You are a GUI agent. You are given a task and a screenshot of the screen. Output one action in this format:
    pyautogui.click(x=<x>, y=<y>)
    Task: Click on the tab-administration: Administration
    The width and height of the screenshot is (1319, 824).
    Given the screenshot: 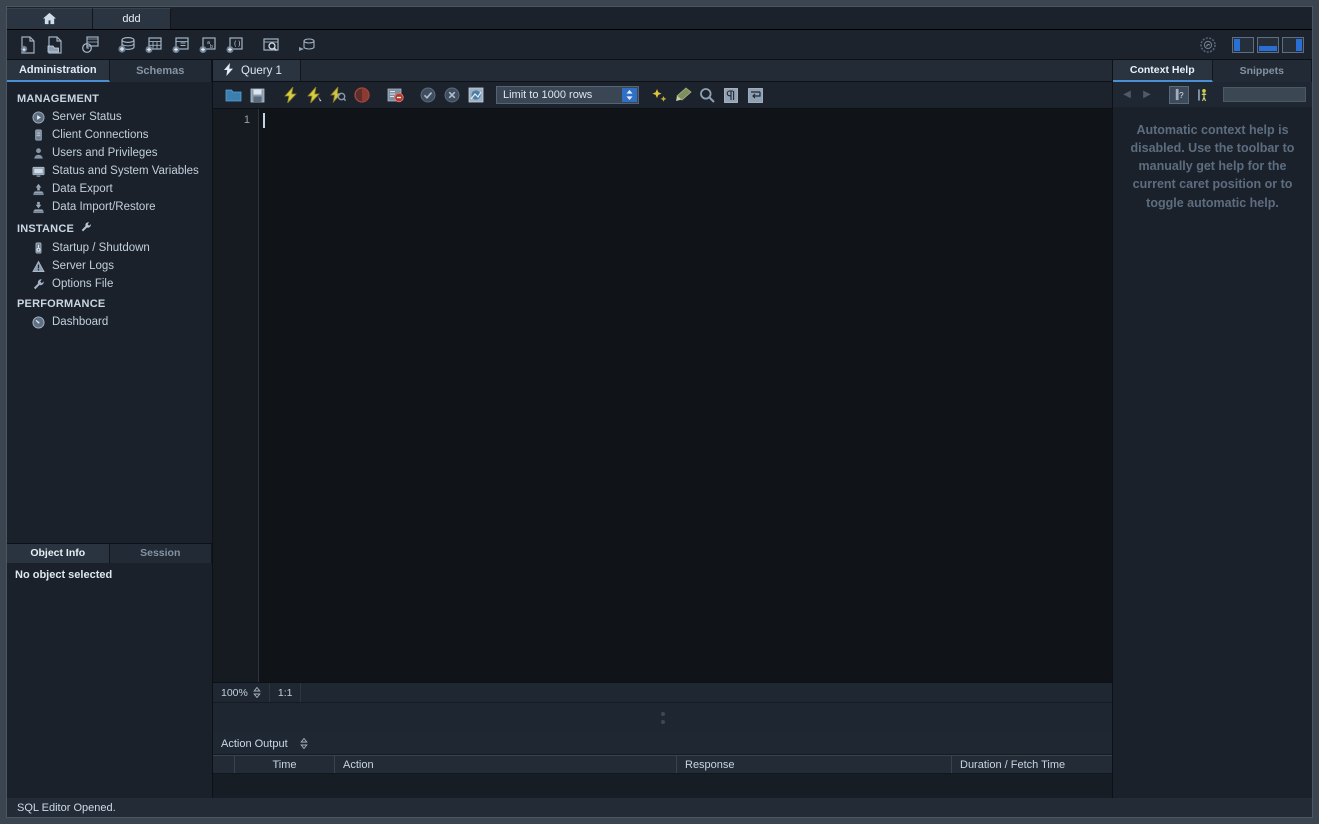 What is the action you would take?
    pyautogui.click(x=58, y=71)
    